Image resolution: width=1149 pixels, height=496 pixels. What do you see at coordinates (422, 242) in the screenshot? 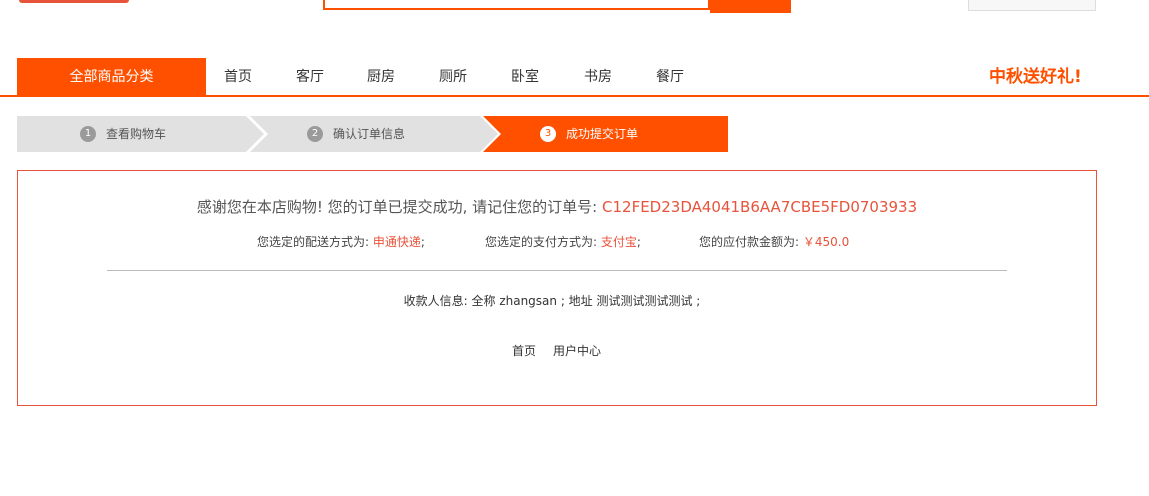
I see `shipping-sep: ;` at bounding box center [422, 242].